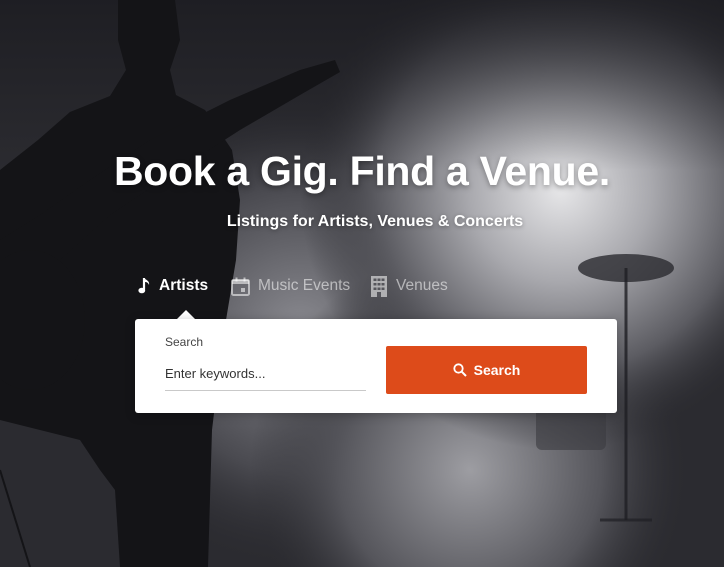 The height and width of the screenshot is (567, 724). I want to click on search-button: Search, so click(486, 370).